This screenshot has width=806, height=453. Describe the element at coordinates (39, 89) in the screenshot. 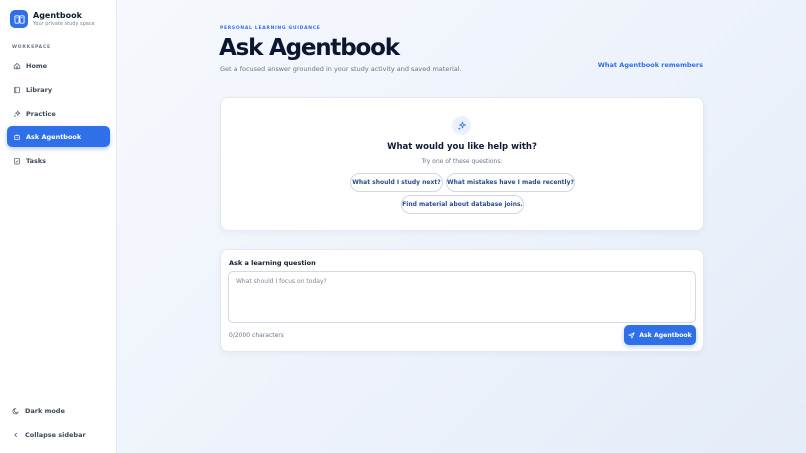

I see `sidebar-item-label: Library` at that location.